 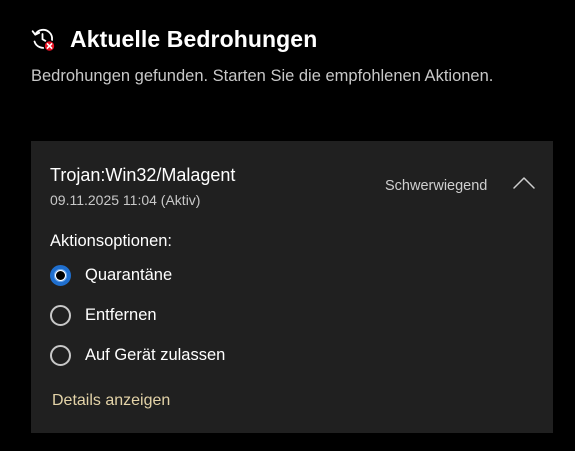 What do you see at coordinates (43, 39) in the screenshot?
I see `history-threat-icon` at bounding box center [43, 39].